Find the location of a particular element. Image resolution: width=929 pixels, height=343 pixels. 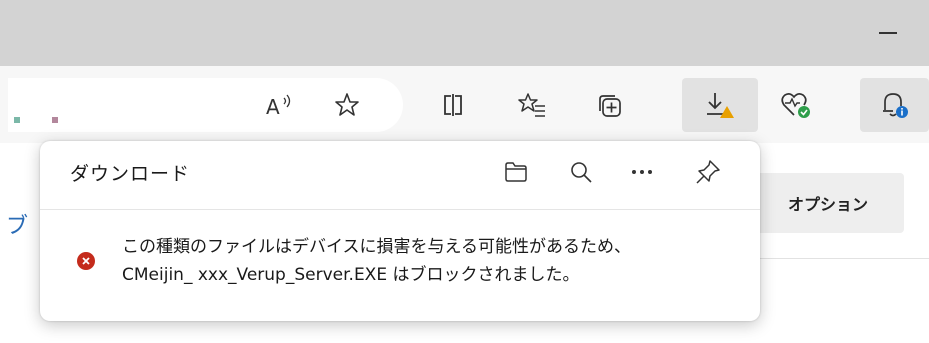

downloads-button is located at coordinates (720, 105).